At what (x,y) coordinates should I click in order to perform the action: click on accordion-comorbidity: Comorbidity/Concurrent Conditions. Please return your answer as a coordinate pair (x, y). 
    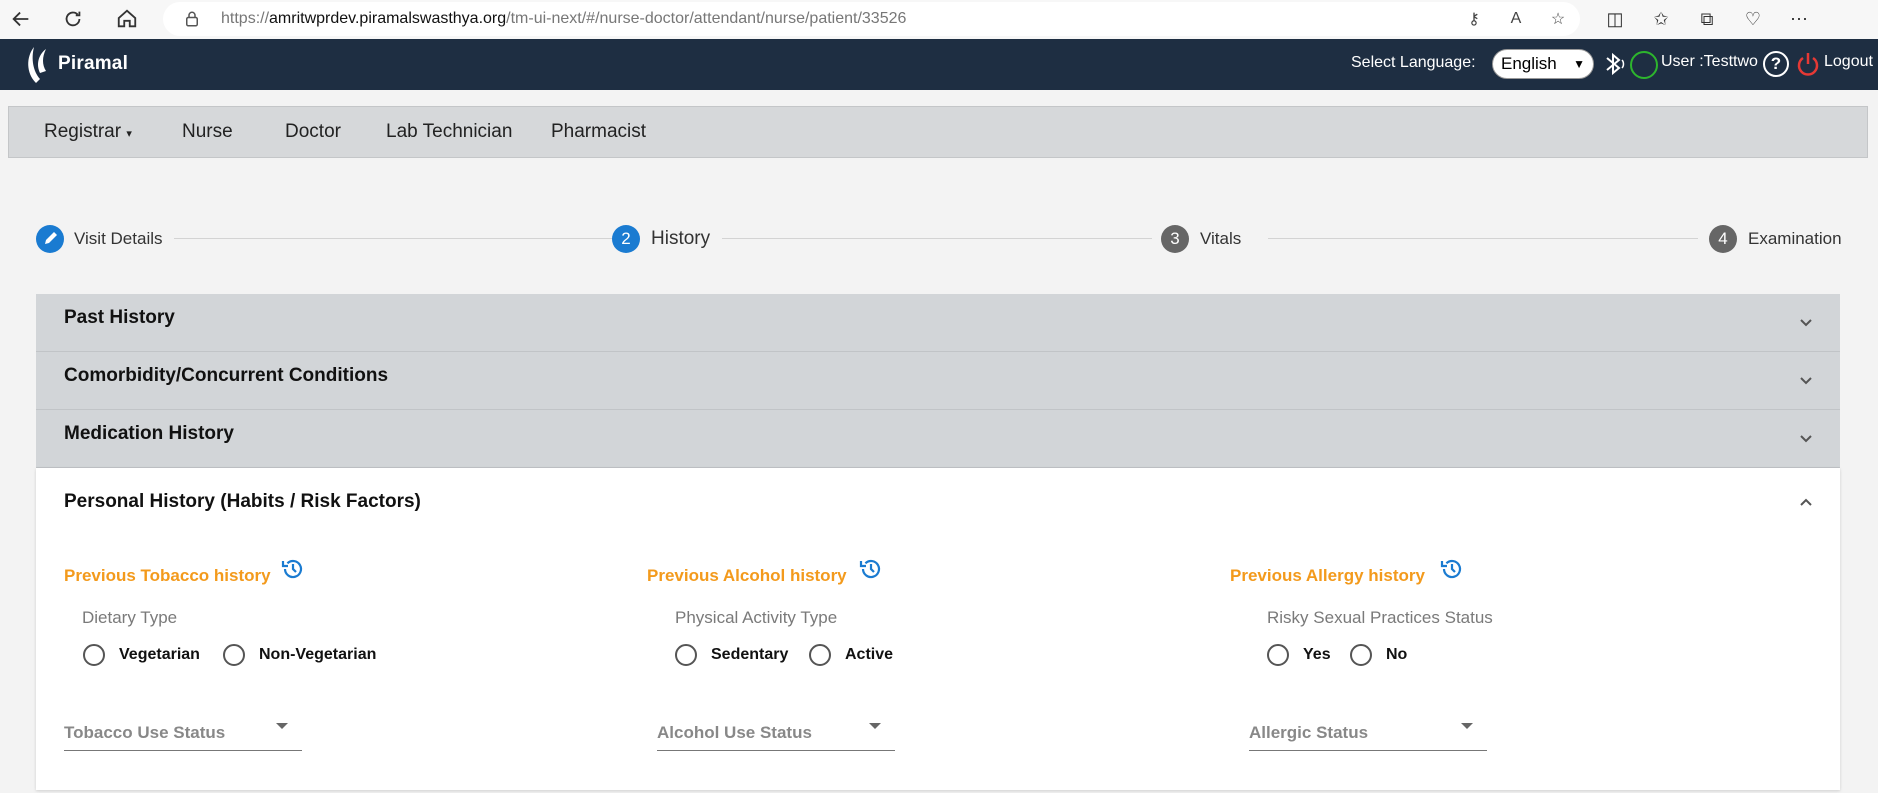
    Looking at the image, I should click on (938, 381).